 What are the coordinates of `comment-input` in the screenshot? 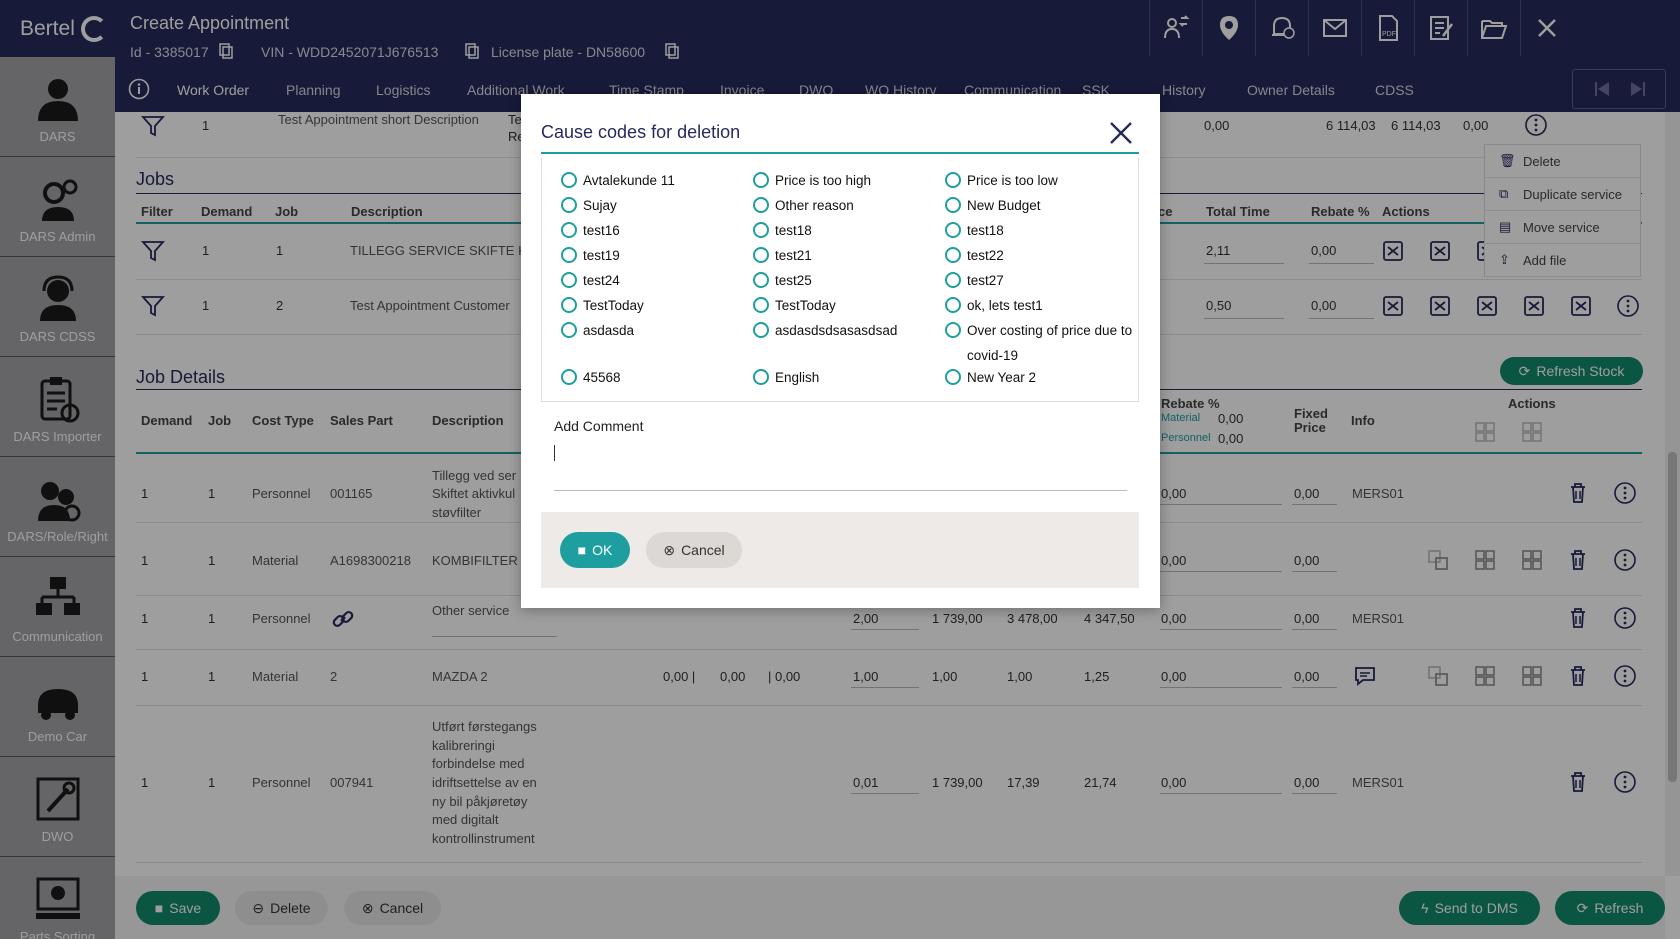 It's located at (840, 464).